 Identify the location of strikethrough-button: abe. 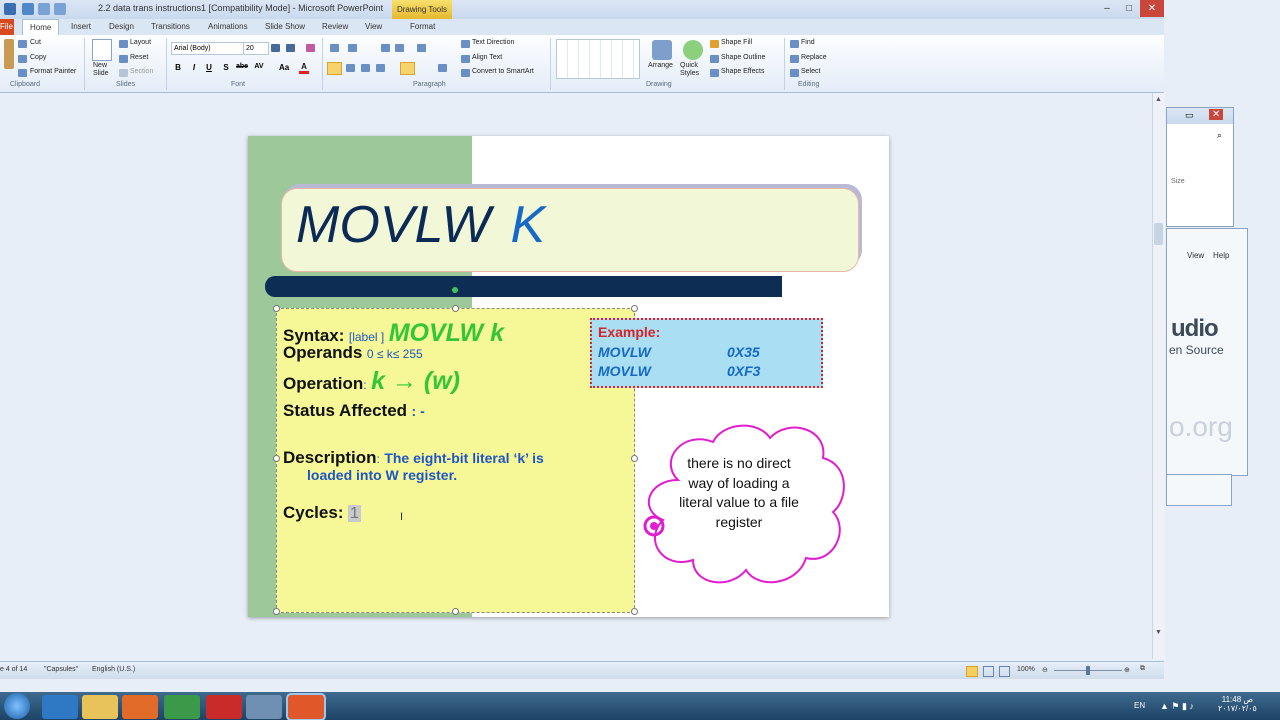
(242, 66).